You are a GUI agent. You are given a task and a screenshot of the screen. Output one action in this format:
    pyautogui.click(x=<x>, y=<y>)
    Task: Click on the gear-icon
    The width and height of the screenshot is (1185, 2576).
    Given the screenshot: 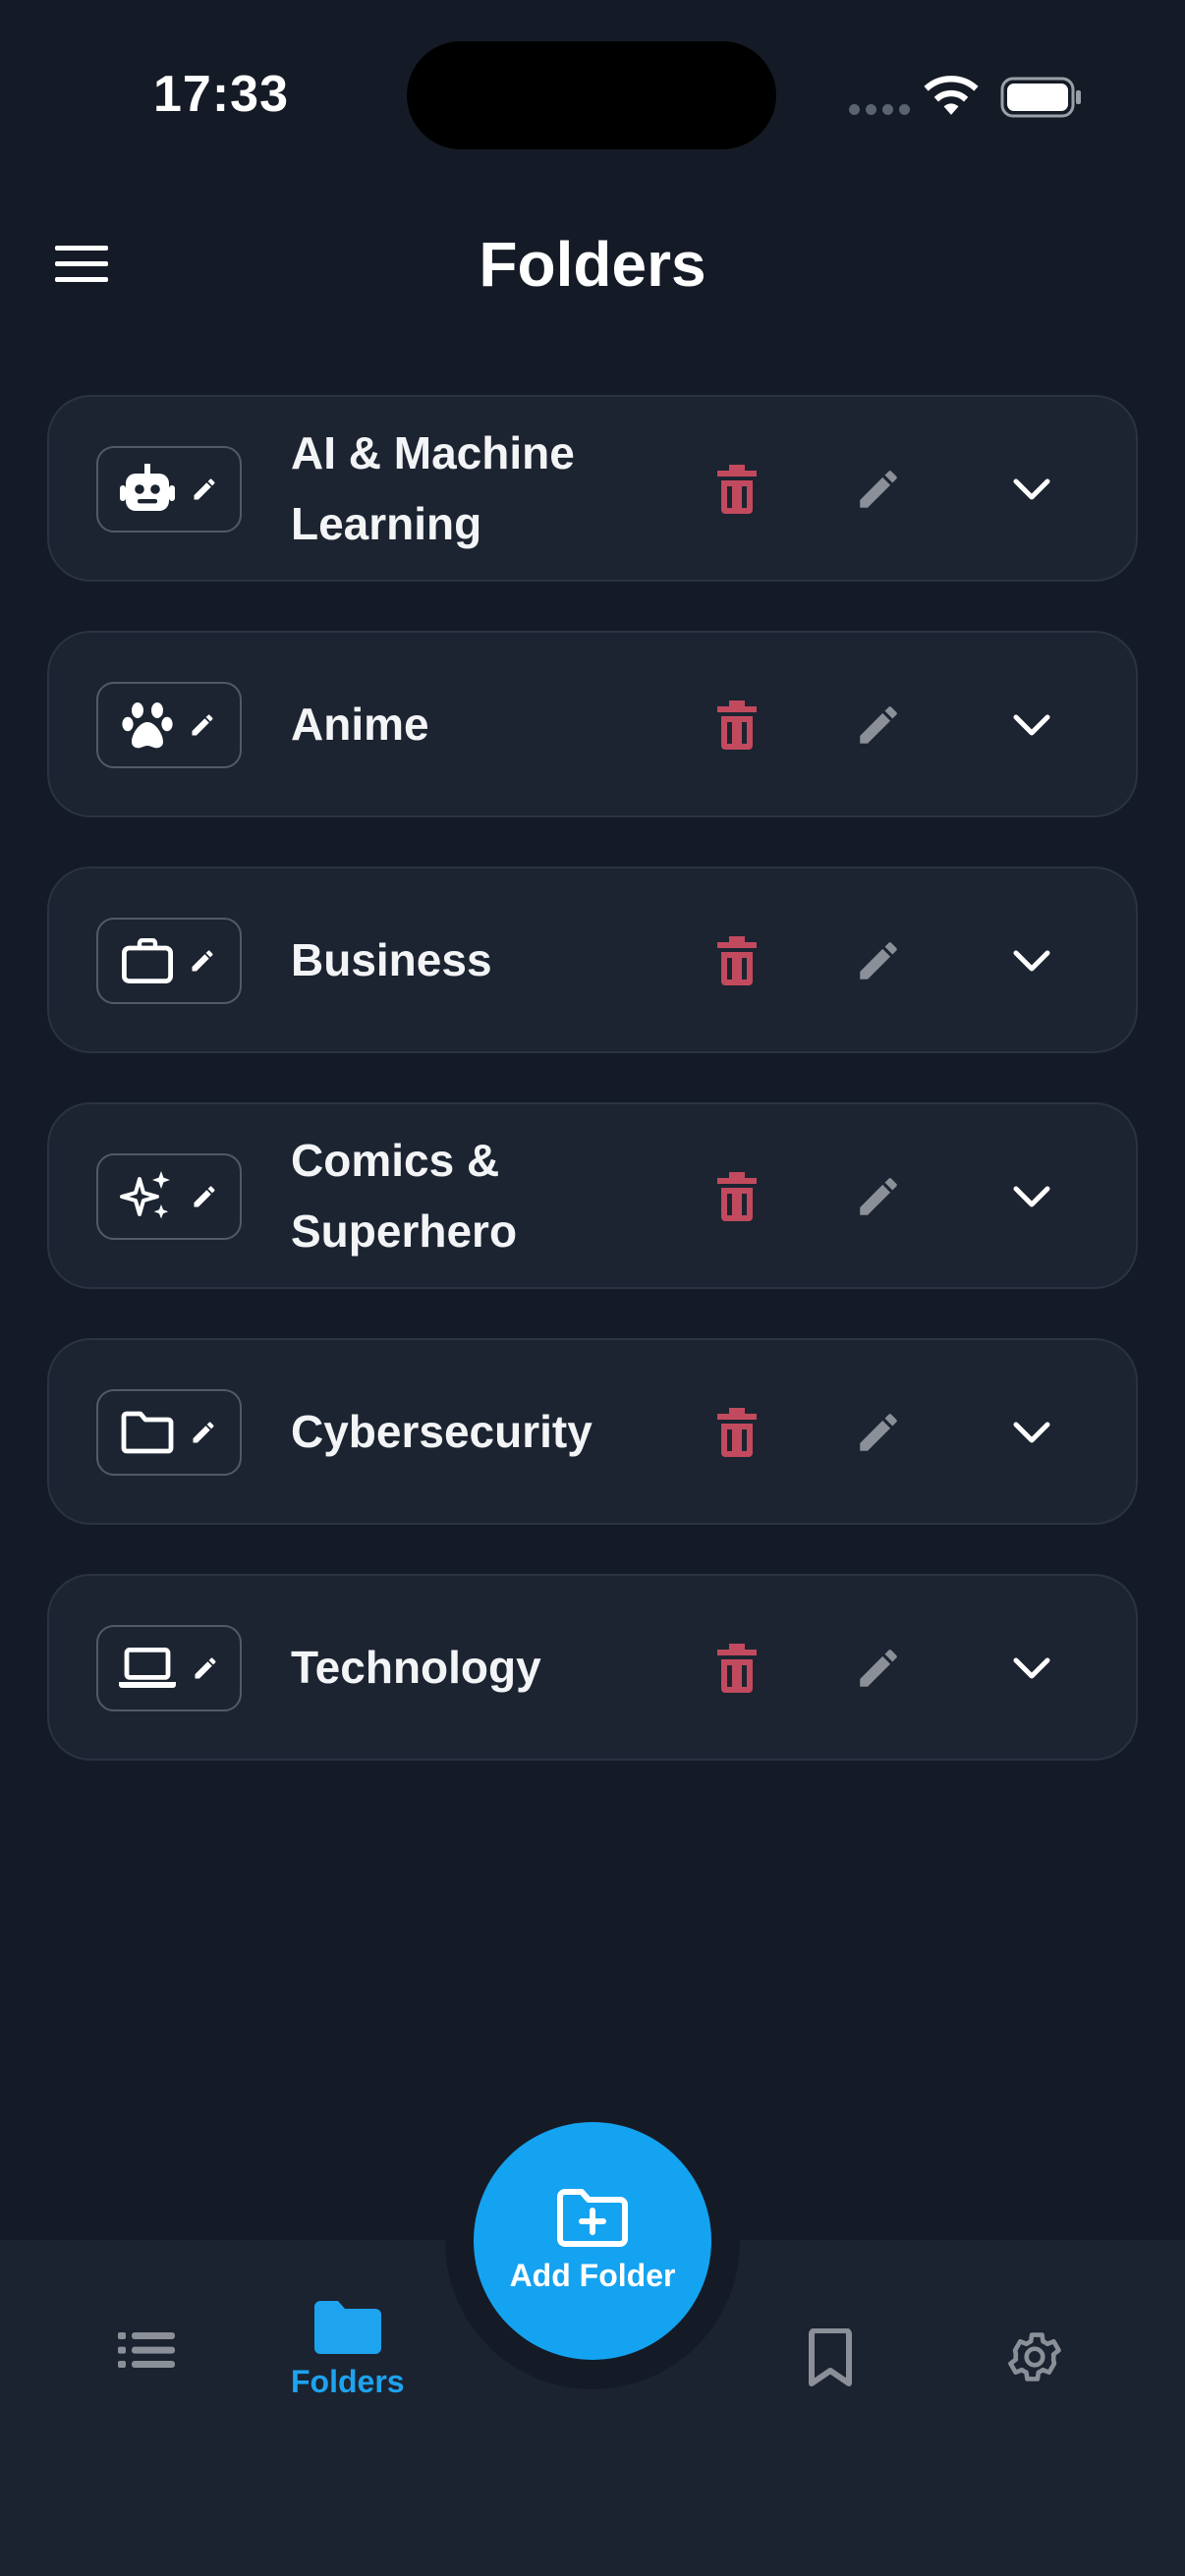 What is the action you would take?
    pyautogui.click(x=1034, y=2356)
    